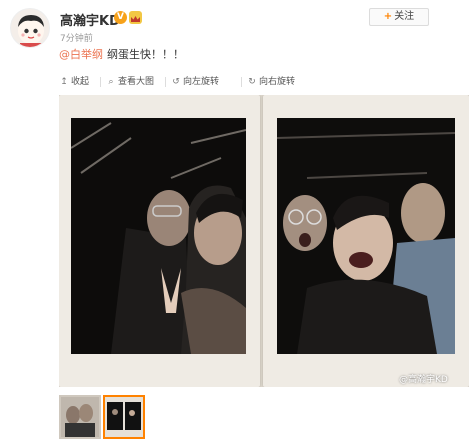 The image size is (474, 442). I want to click on rotate-left-button: ↺ 向左旋转, so click(195, 82).